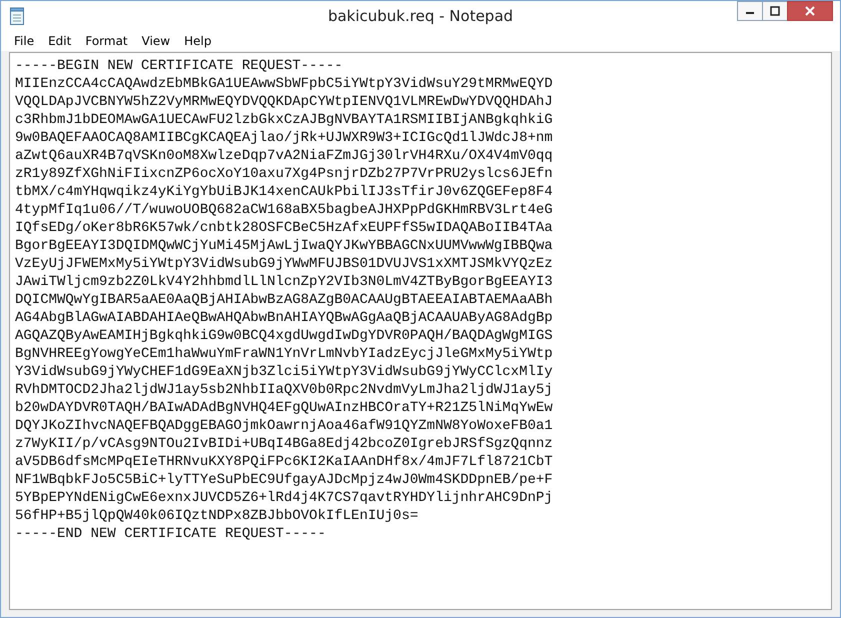  What do you see at coordinates (284, 336) in the screenshot?
I see `text-line: AGQAZQByAwEAMIHjBgkqhkiG9w0BCQ4xgdUwgdIwDgYDVR0PAQH/BAQDAgWgMIGS` at bounding box center [284, 336].